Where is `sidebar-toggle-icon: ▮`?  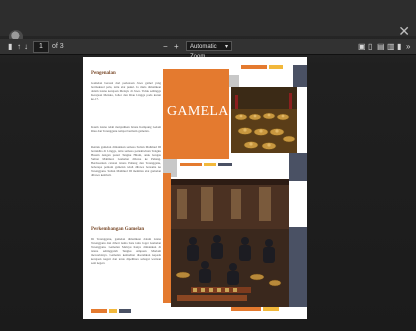
sidebar-toggle-icon: ▮ is located at coordinates (10, 46).